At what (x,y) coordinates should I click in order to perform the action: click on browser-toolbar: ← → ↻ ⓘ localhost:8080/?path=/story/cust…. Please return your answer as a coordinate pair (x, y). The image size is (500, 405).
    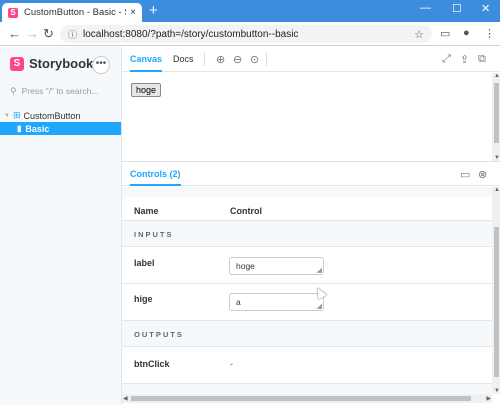
    Looking at the image, I should click on (250, 34).